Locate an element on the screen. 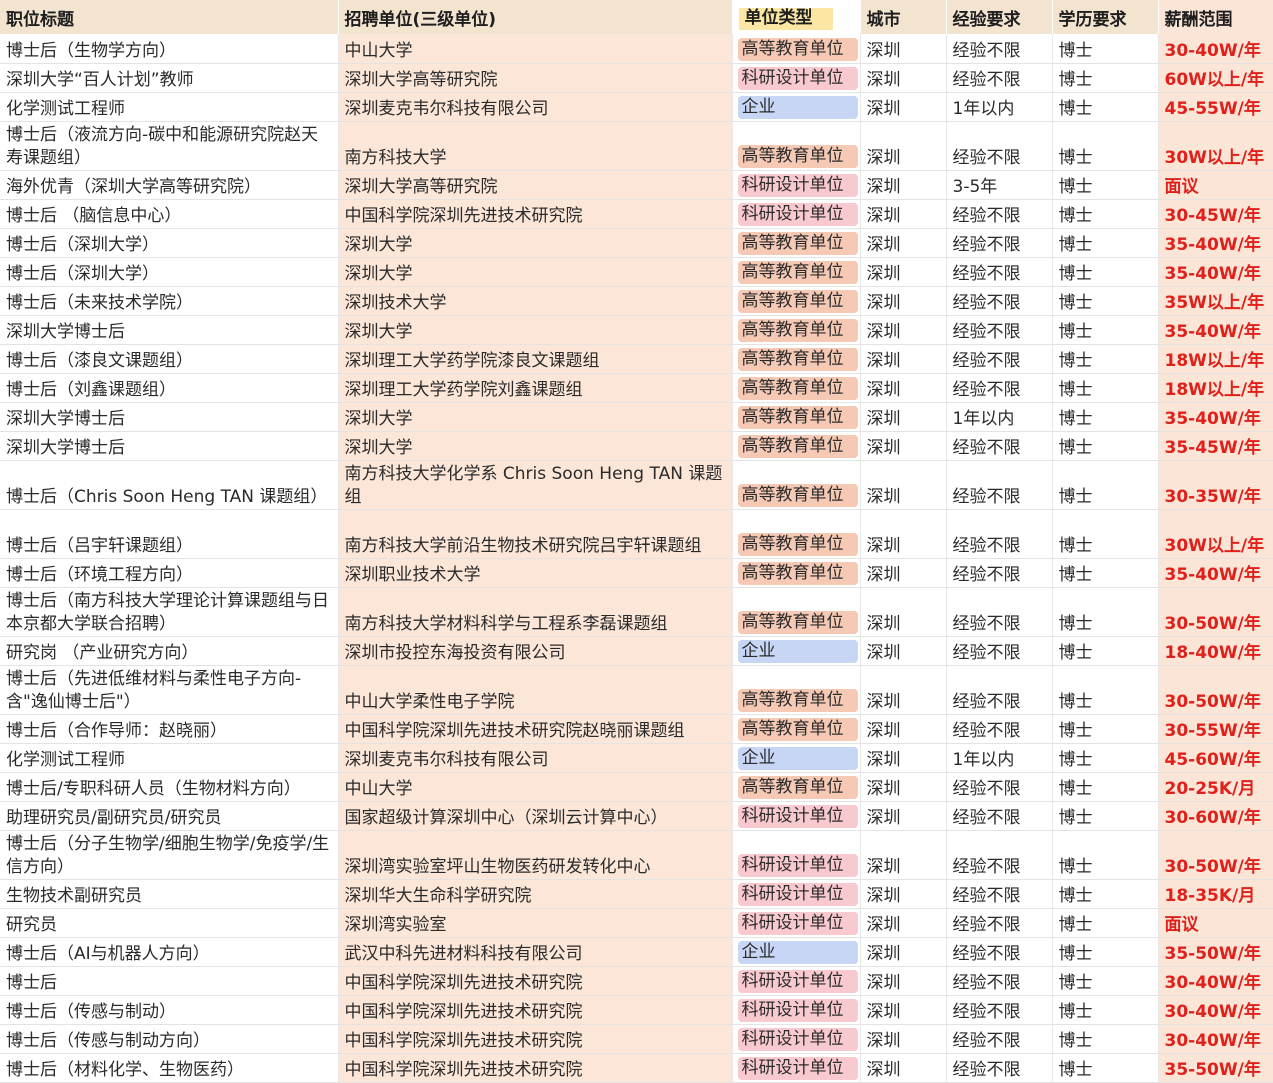  header-city: 城市 is located at coordinates (903, 17).